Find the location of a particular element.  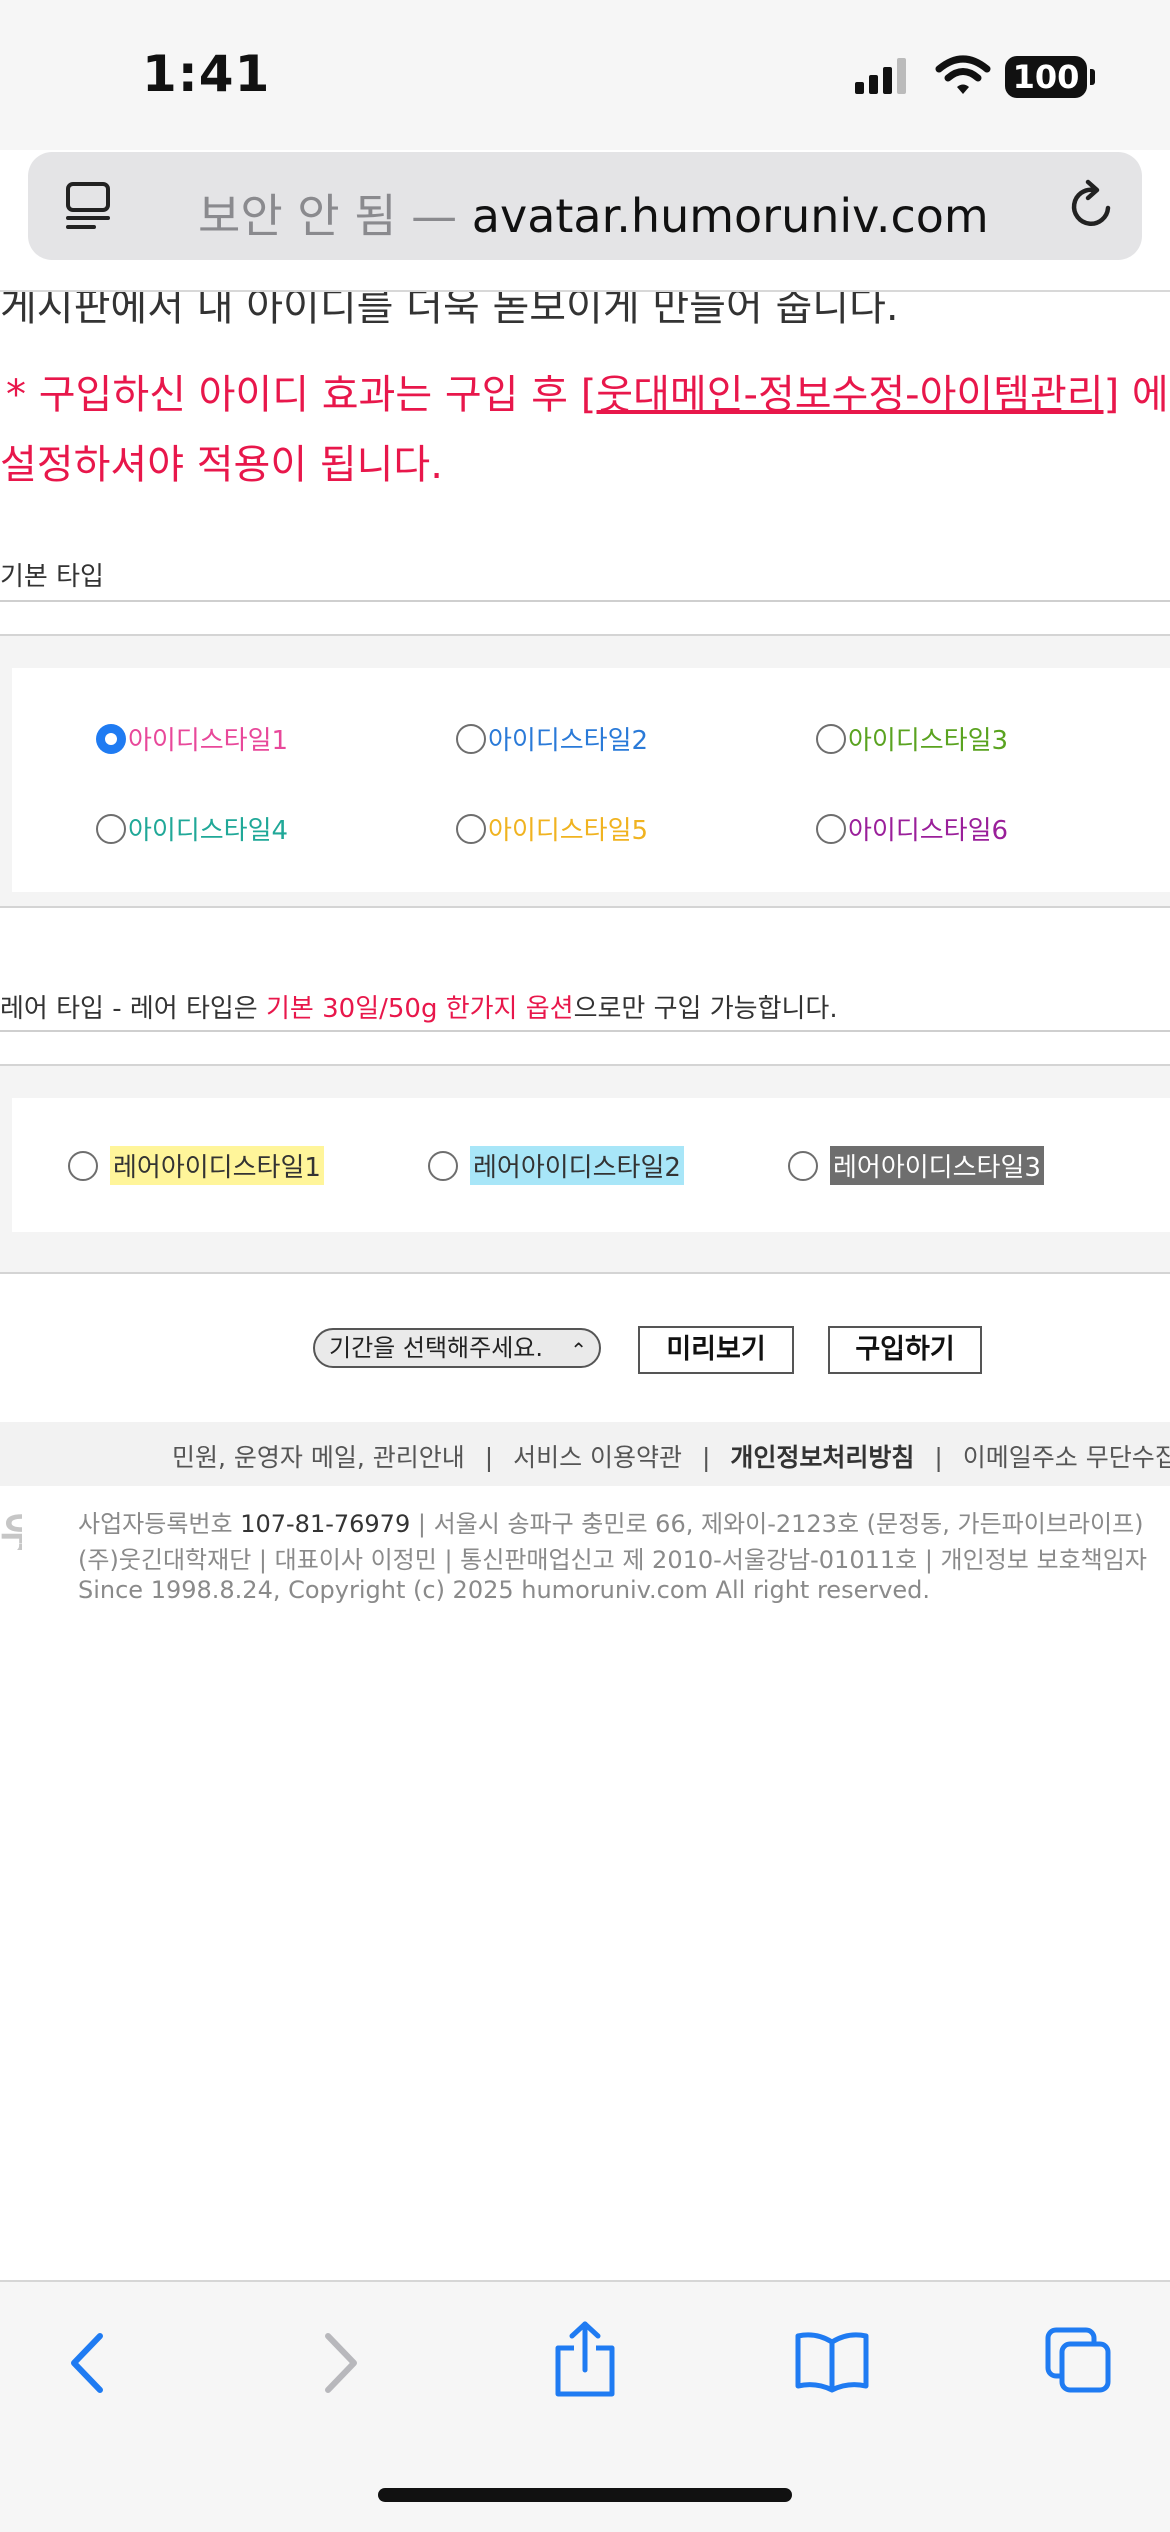

preview-button: 미리보기 is located at coordinates (716, 1350).